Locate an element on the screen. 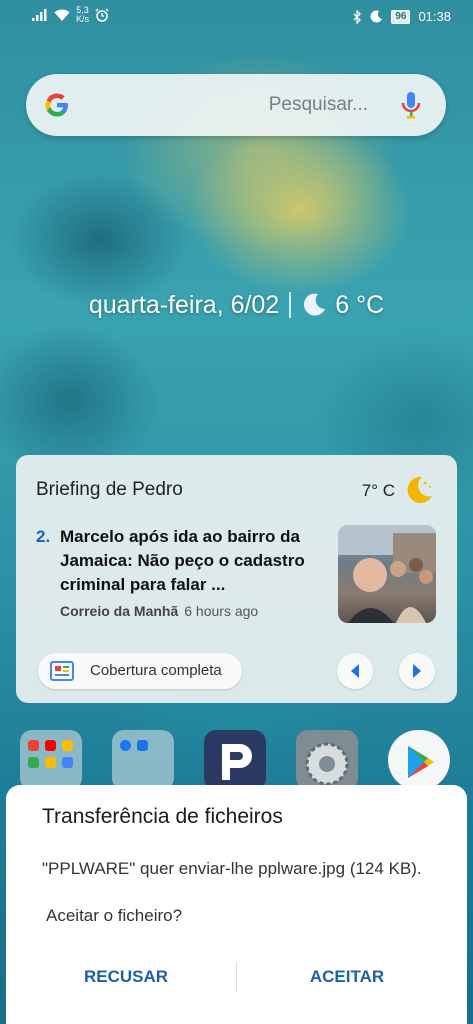  wifi-icon is located at coordinates (62, 15).